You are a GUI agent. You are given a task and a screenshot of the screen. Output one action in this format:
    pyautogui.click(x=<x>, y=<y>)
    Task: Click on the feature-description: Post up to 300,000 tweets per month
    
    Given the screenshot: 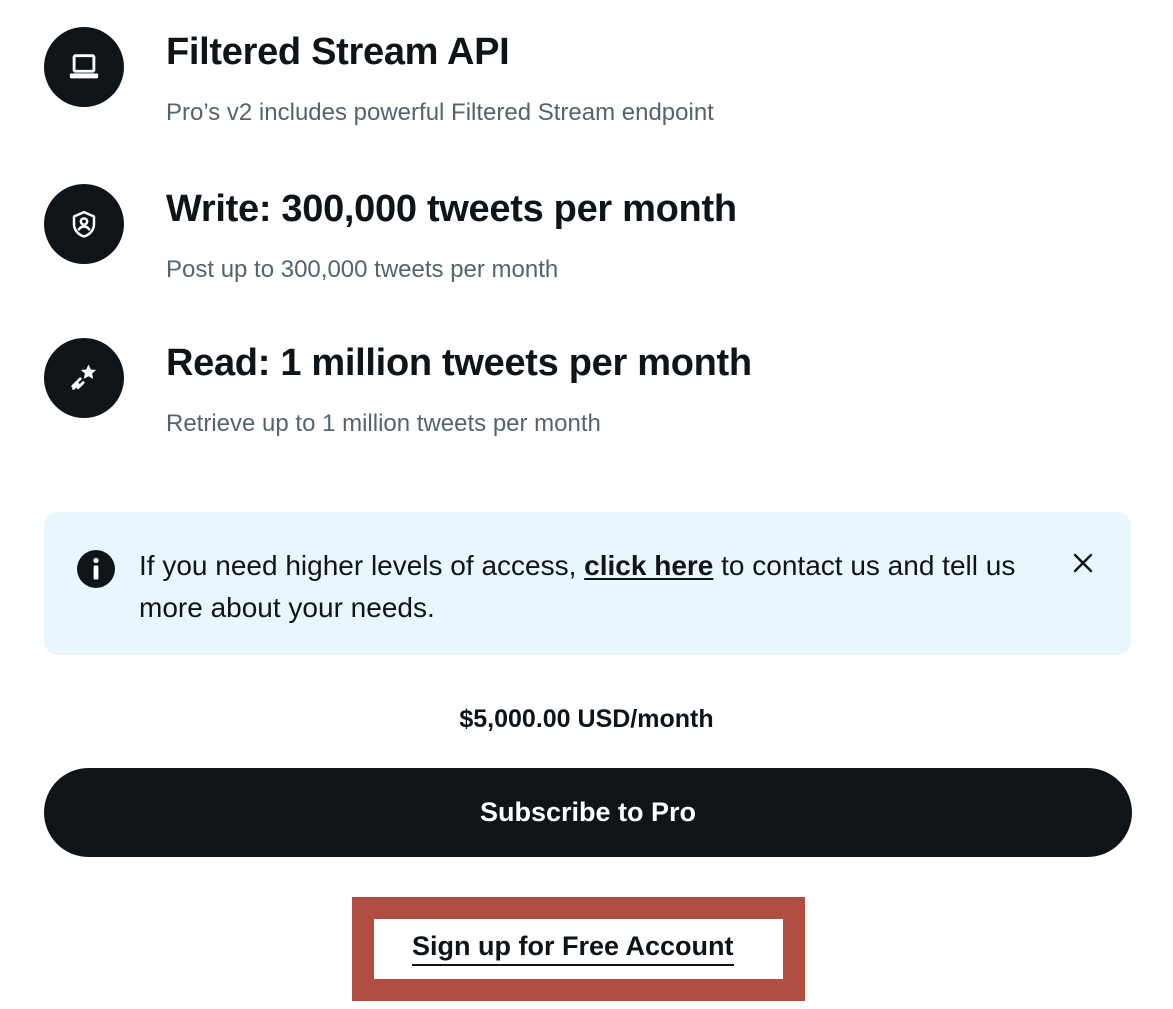 What is the action you would take?
    pyautogui.click(x=362, y=269)
    